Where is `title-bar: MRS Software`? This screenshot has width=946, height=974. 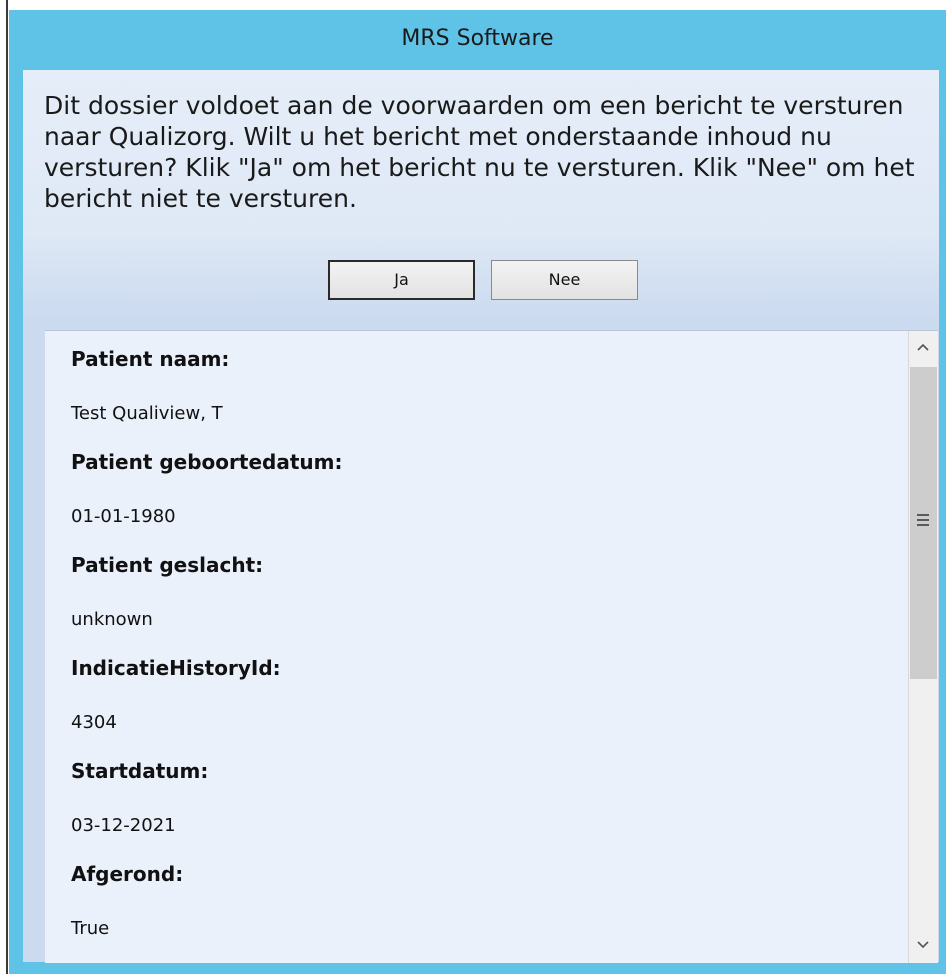 title-bar: MRS Software is located at coordinates (477, 40).